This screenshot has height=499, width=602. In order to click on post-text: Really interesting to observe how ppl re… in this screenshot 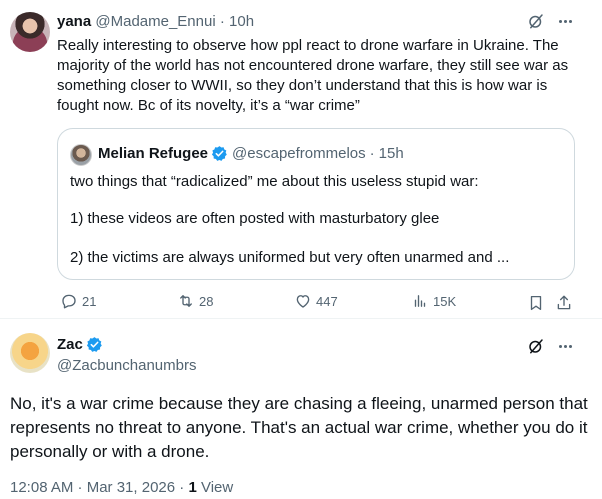, I will do `click(313, 75)`.